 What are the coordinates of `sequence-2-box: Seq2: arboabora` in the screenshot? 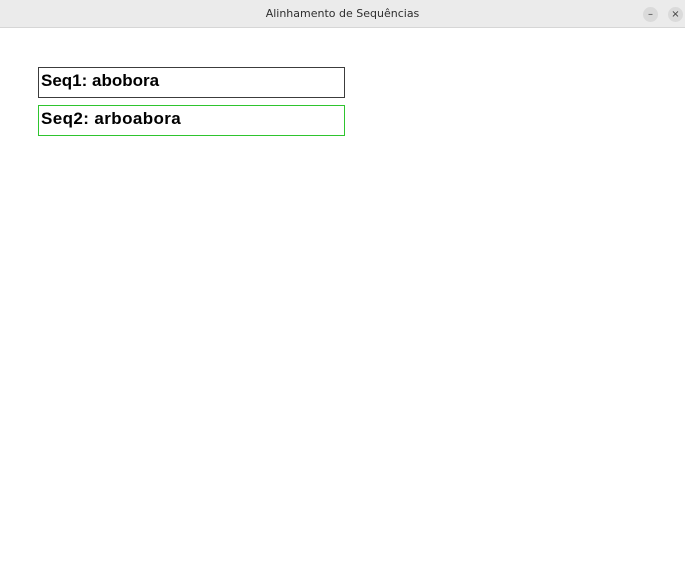 It's located at (191, 120).